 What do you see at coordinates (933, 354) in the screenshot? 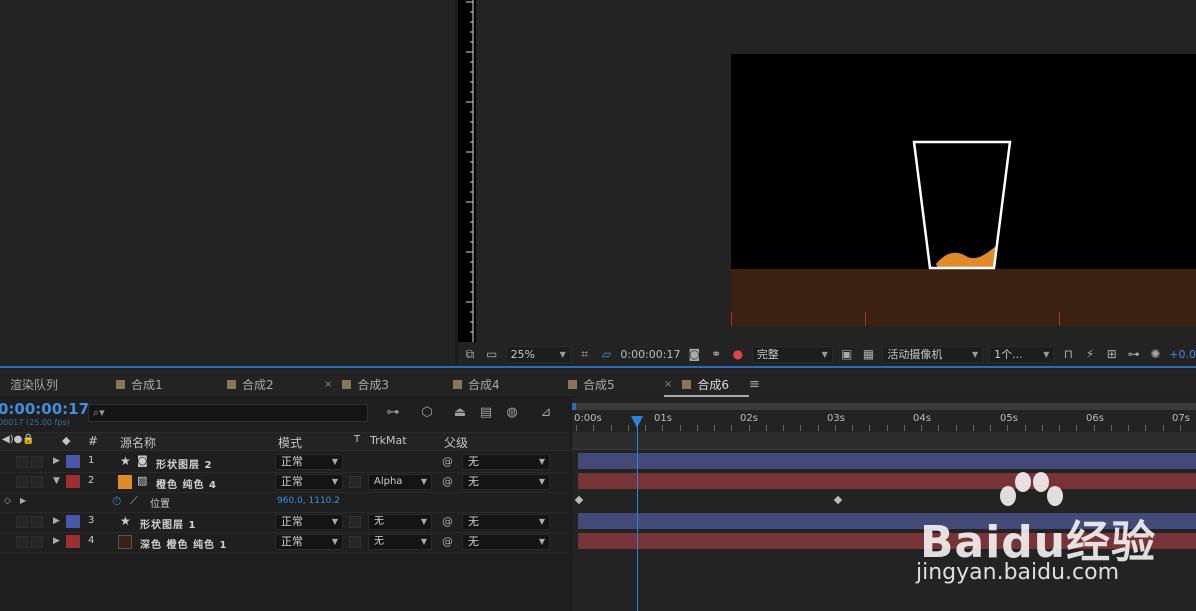
I see `camera-dropdown: 活动摄像机 ▼` at bounding box center [933, 354].